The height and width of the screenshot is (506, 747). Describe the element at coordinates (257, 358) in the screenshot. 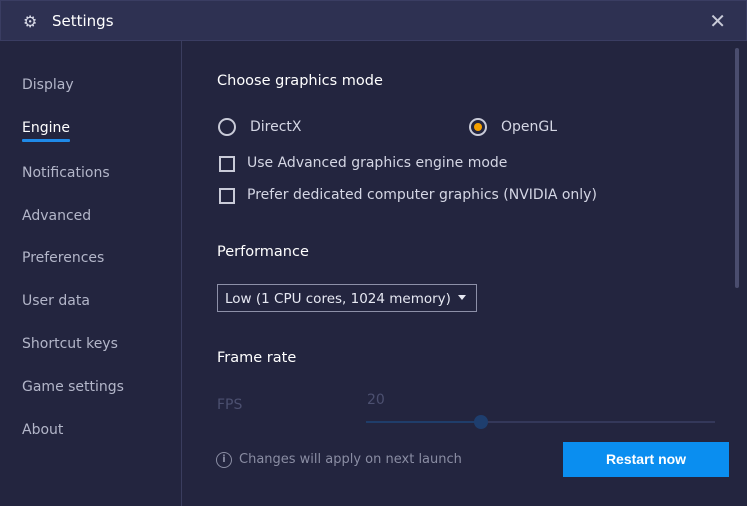

I see `frame-rate-heading: Frame rate` at that location.